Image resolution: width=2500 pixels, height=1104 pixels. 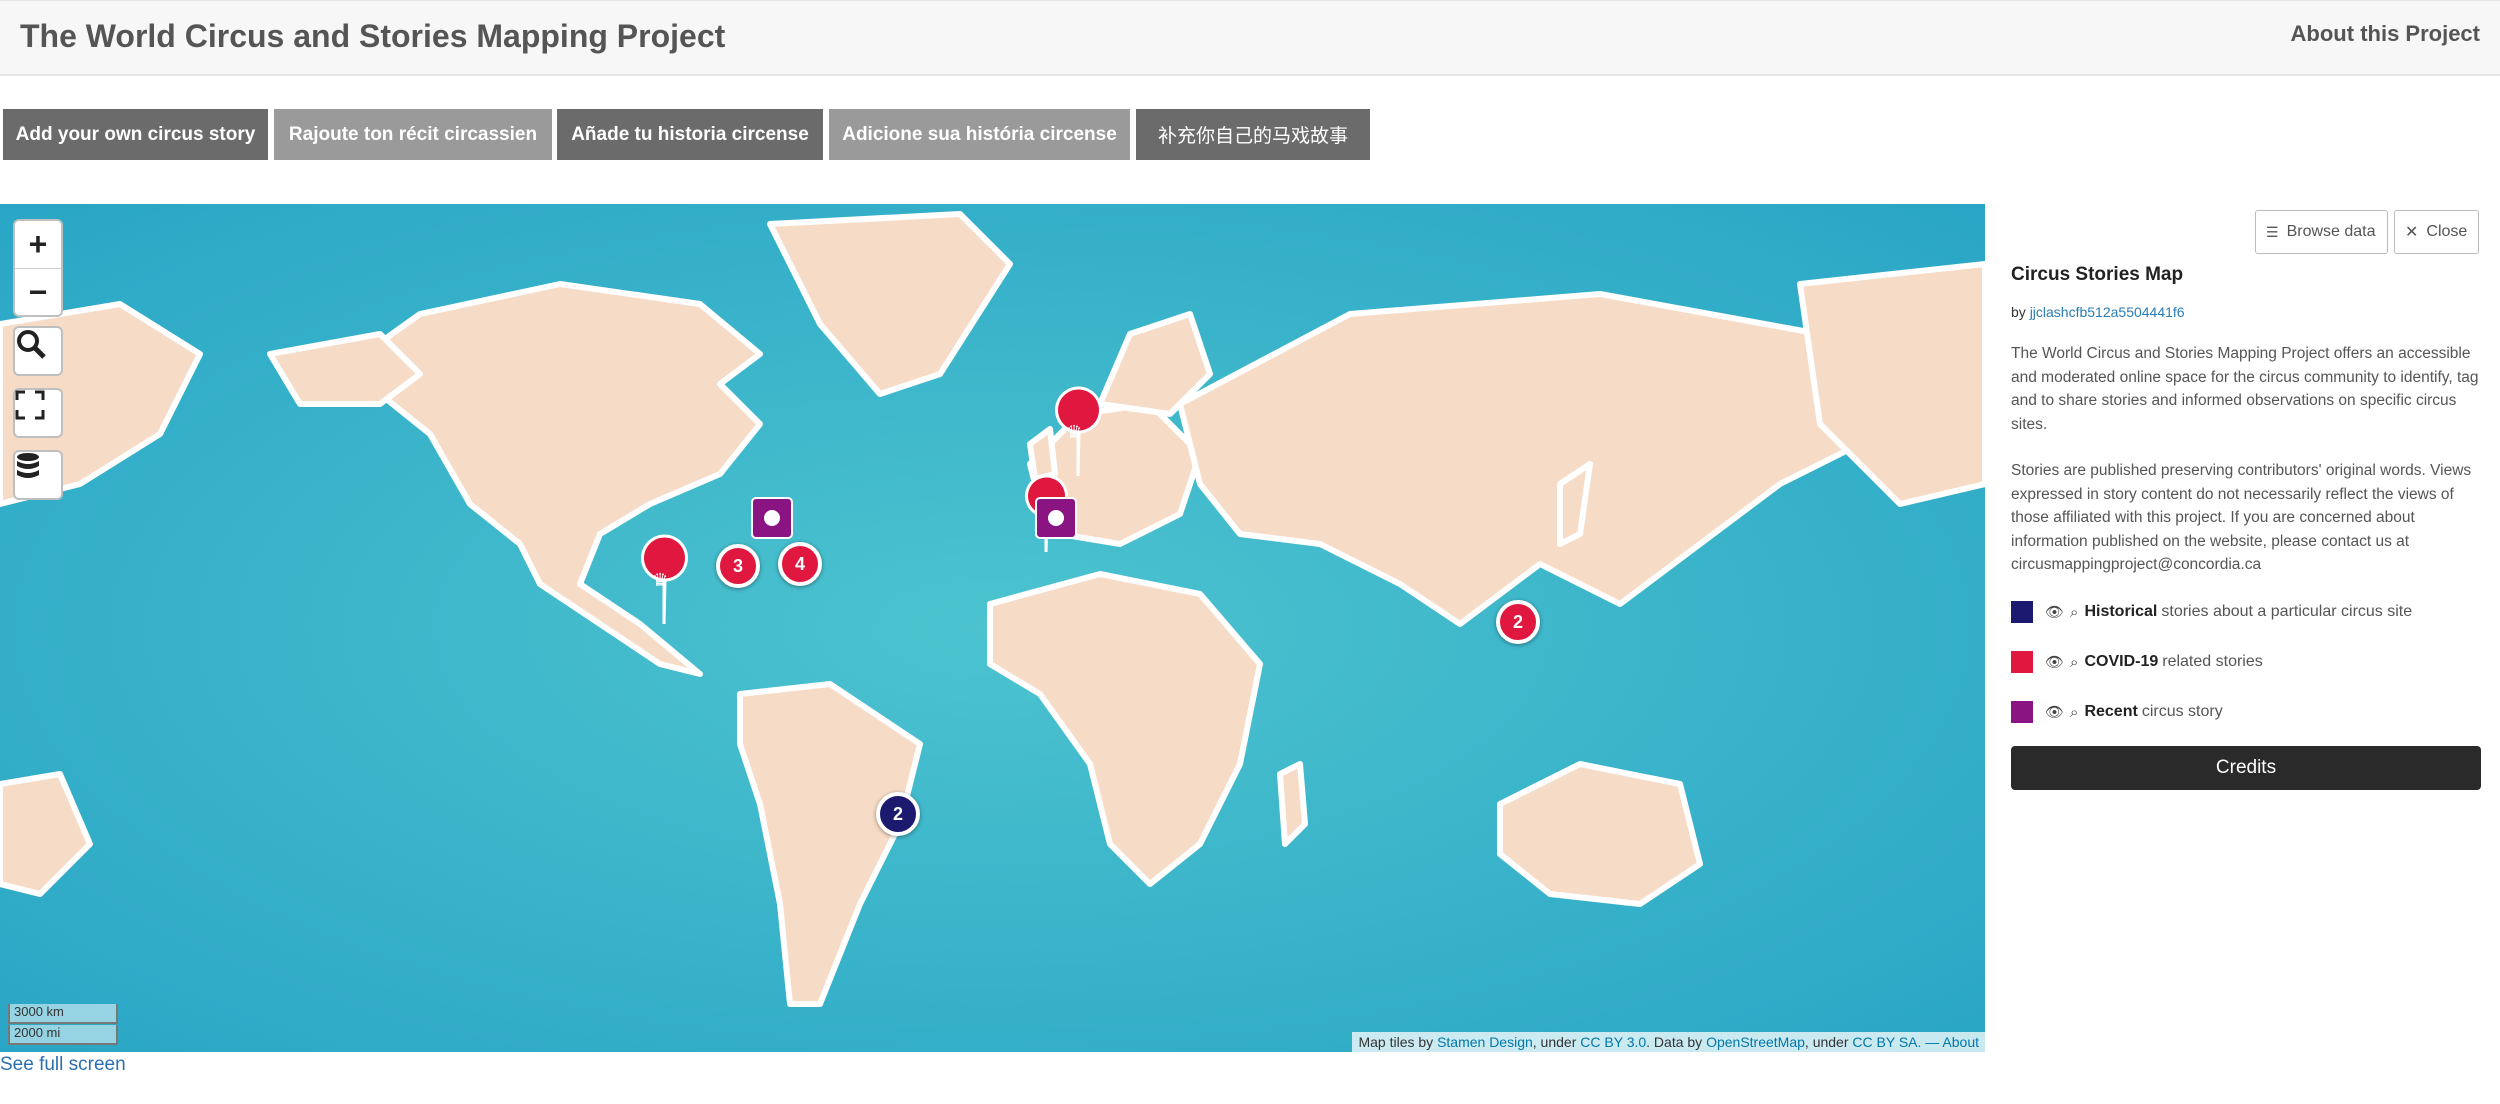 I want to click on browse-data-button: ☰ Browse data, so click(x=2321, y=232).